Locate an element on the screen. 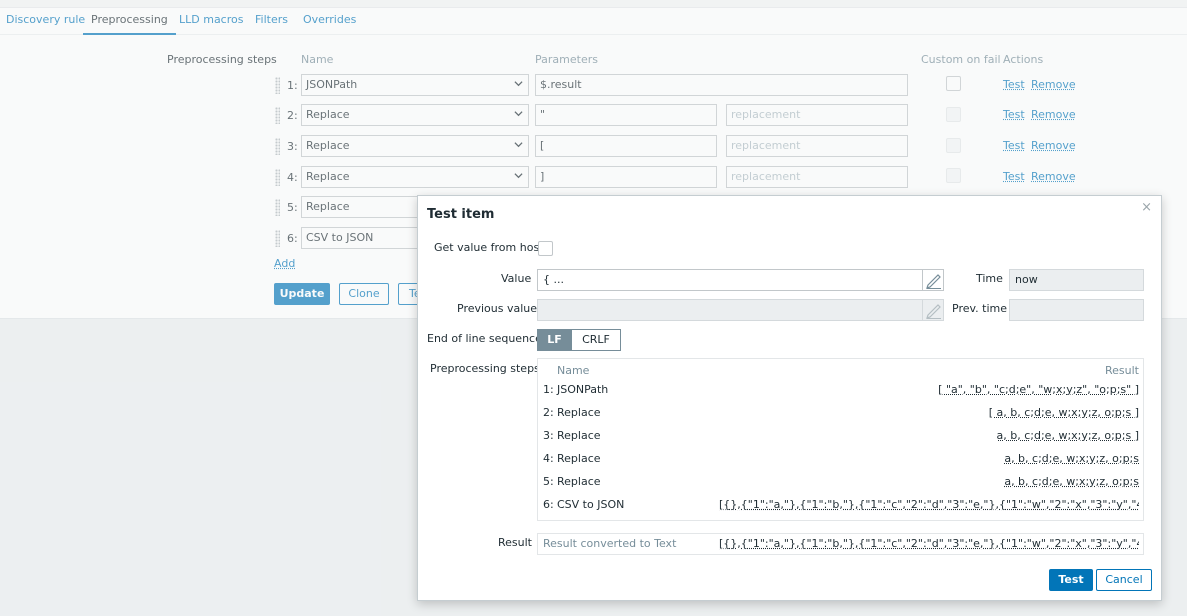 This screenshot has height=616, width=1187. result-step-number: 3: is located at coordinates (548, 435).